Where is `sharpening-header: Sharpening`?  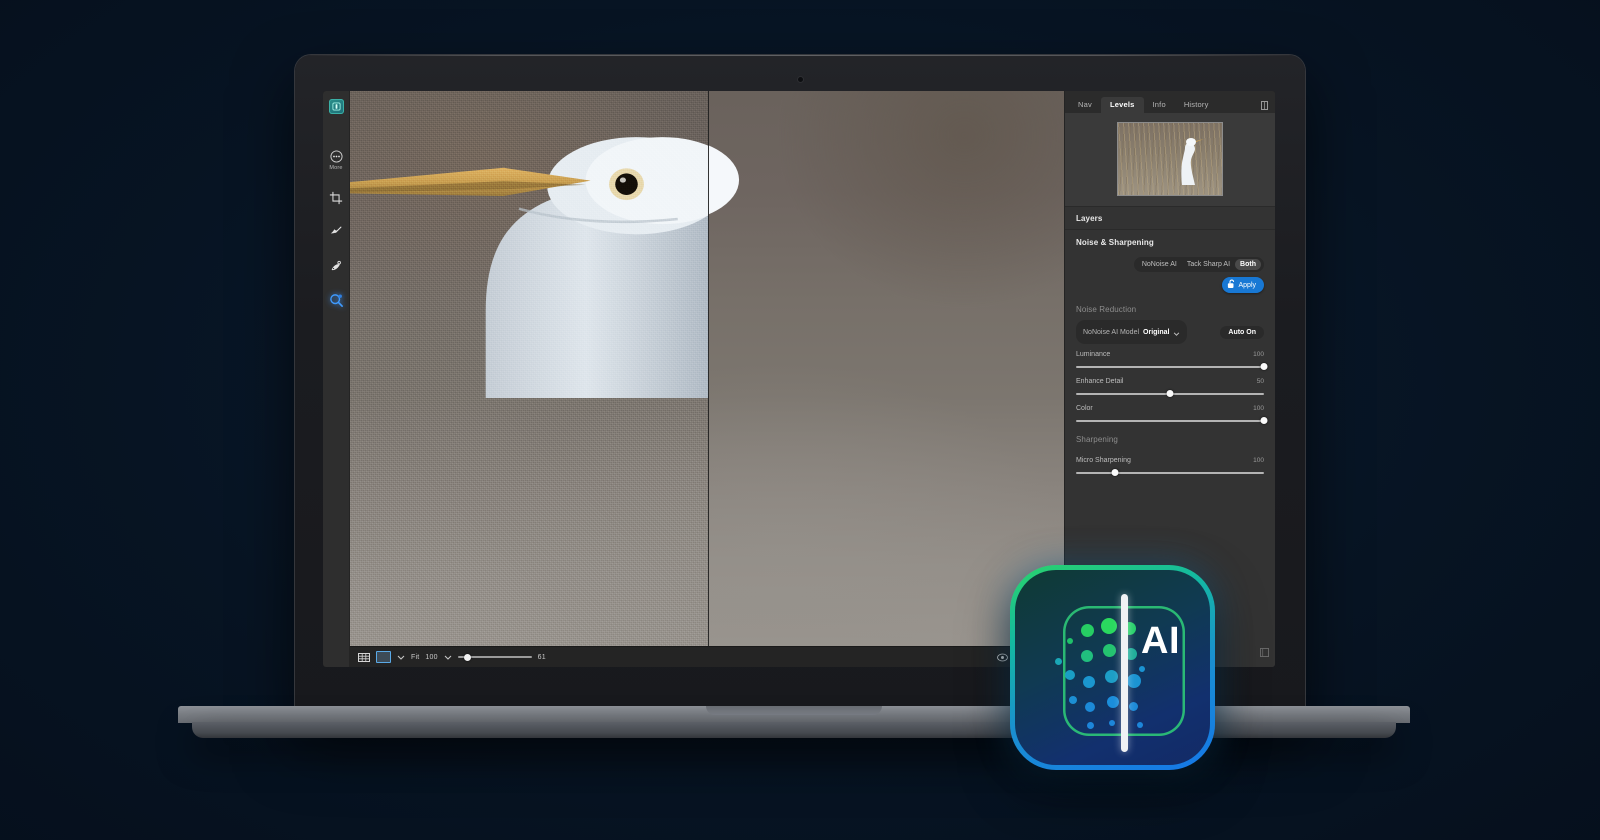 sharpening-header: Sharpening is located at coordinates (1097, 439).